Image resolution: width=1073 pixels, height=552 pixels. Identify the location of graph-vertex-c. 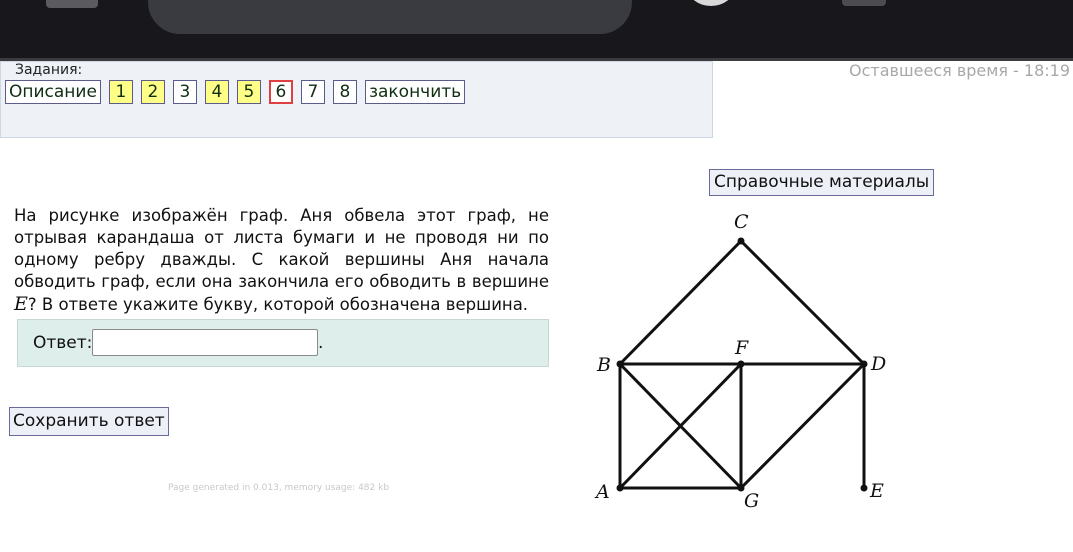
(741, 241).